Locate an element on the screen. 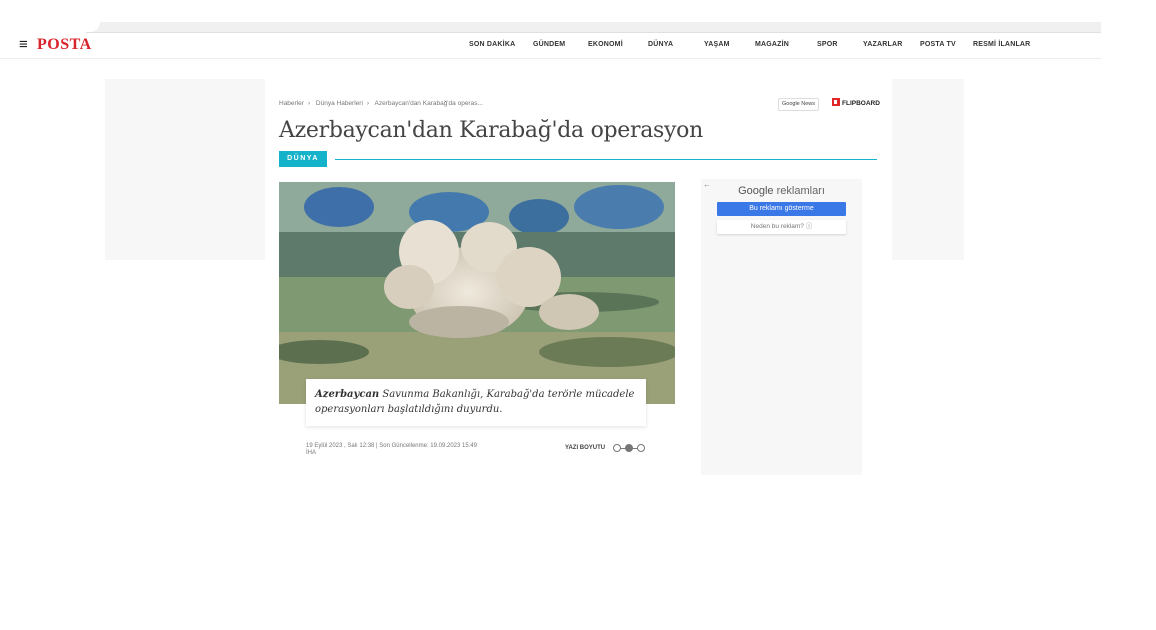 The height and width of the screenshot is (630, 1156). nav-item-gundem: GÜNDEM is located at coordinates (549, 44).